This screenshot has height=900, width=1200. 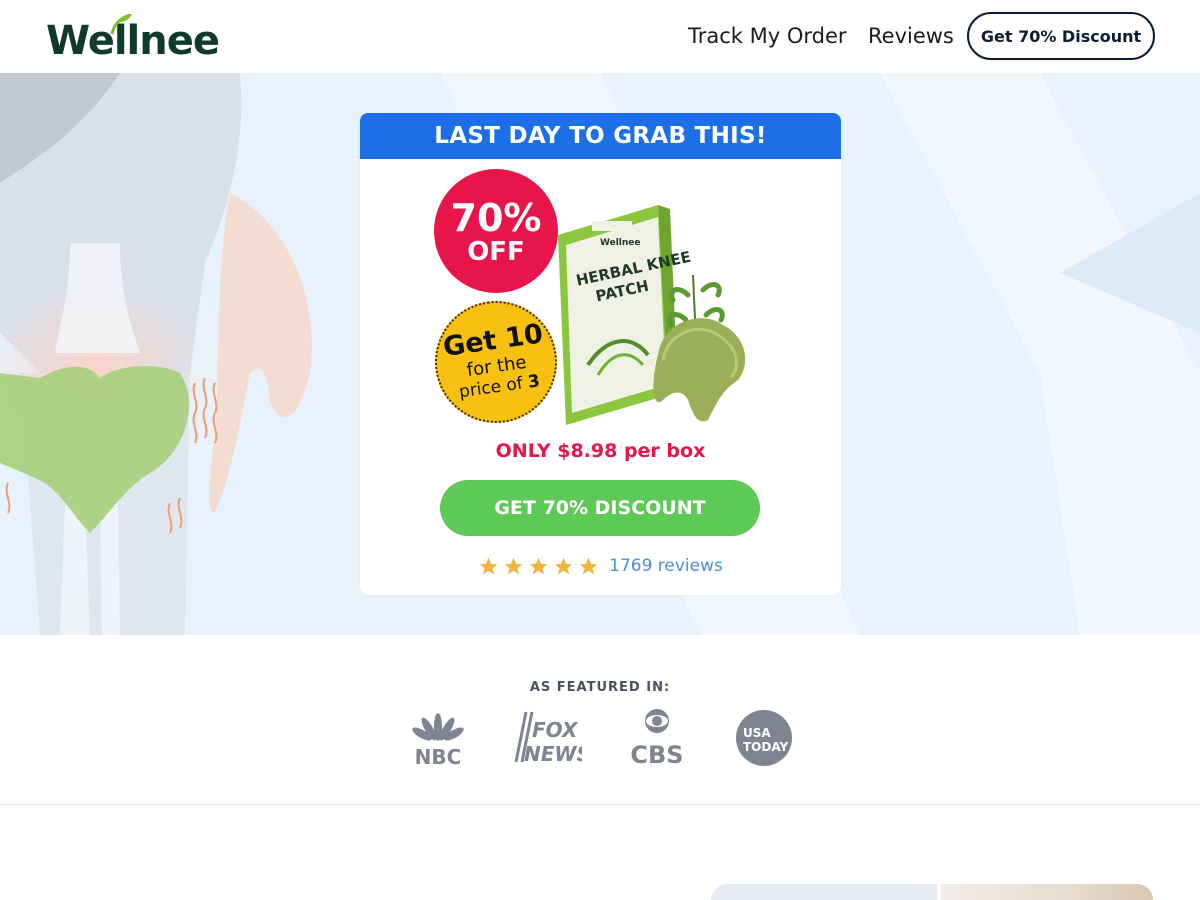 I want to click on usa-today-logo: USA TODAY, so click(x=764, y=738).